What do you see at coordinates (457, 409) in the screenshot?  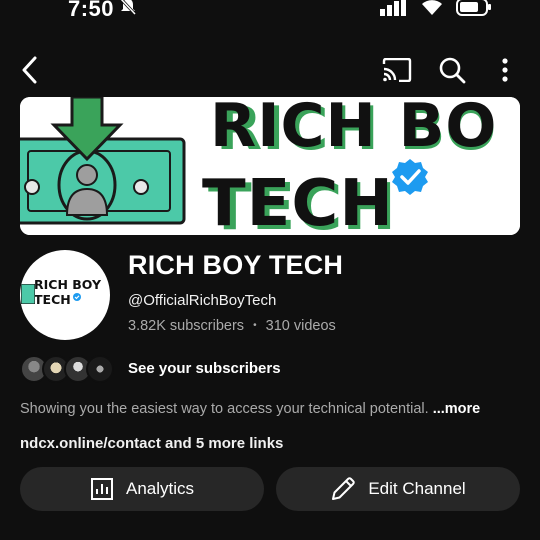 I see `description-more-link: ...more` at bounding box center [457, 409].